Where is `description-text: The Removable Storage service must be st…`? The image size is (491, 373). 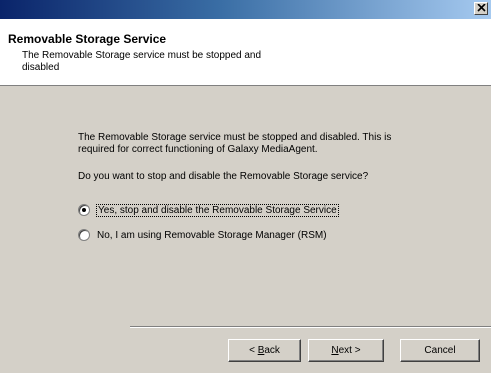
description-text: The Removable Storage service must be st… is located at coordinates (235, 143).